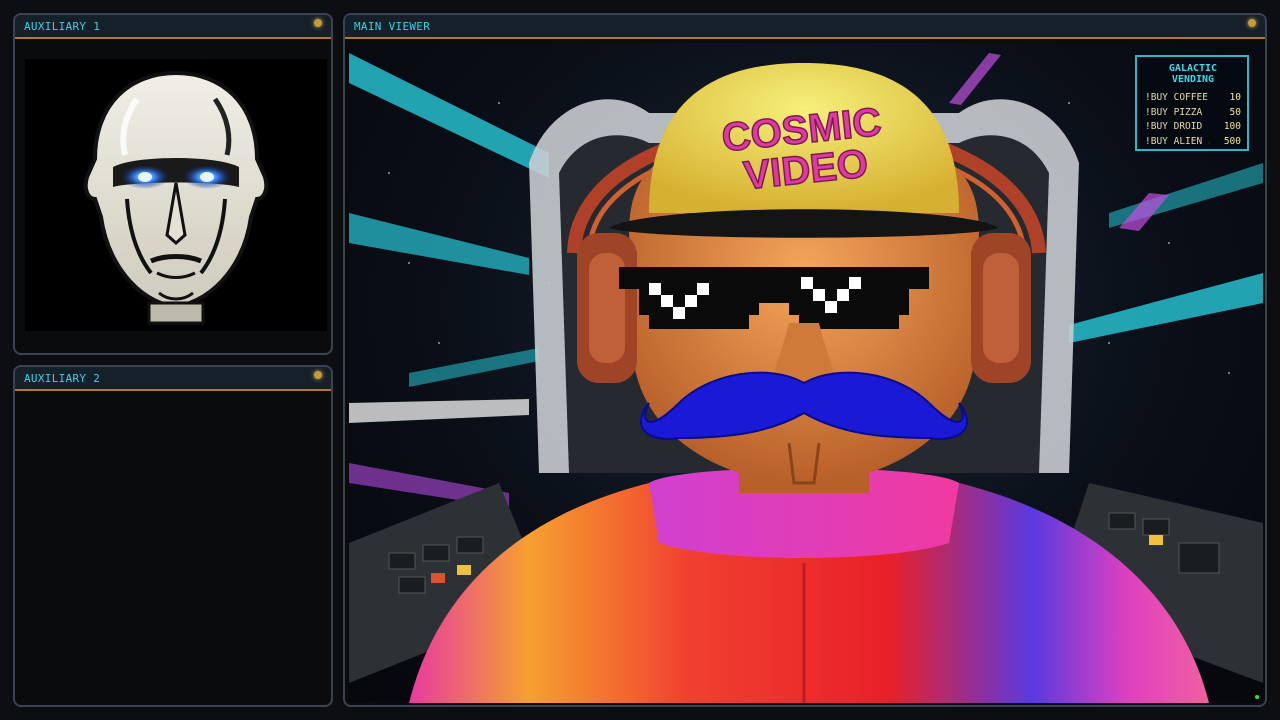 This screenshot has width=1280, height=720. Describe the element at coordinates (392, 26) in the screenshot. I see `main-viewer-title: MAIN VIEWER` at that location.